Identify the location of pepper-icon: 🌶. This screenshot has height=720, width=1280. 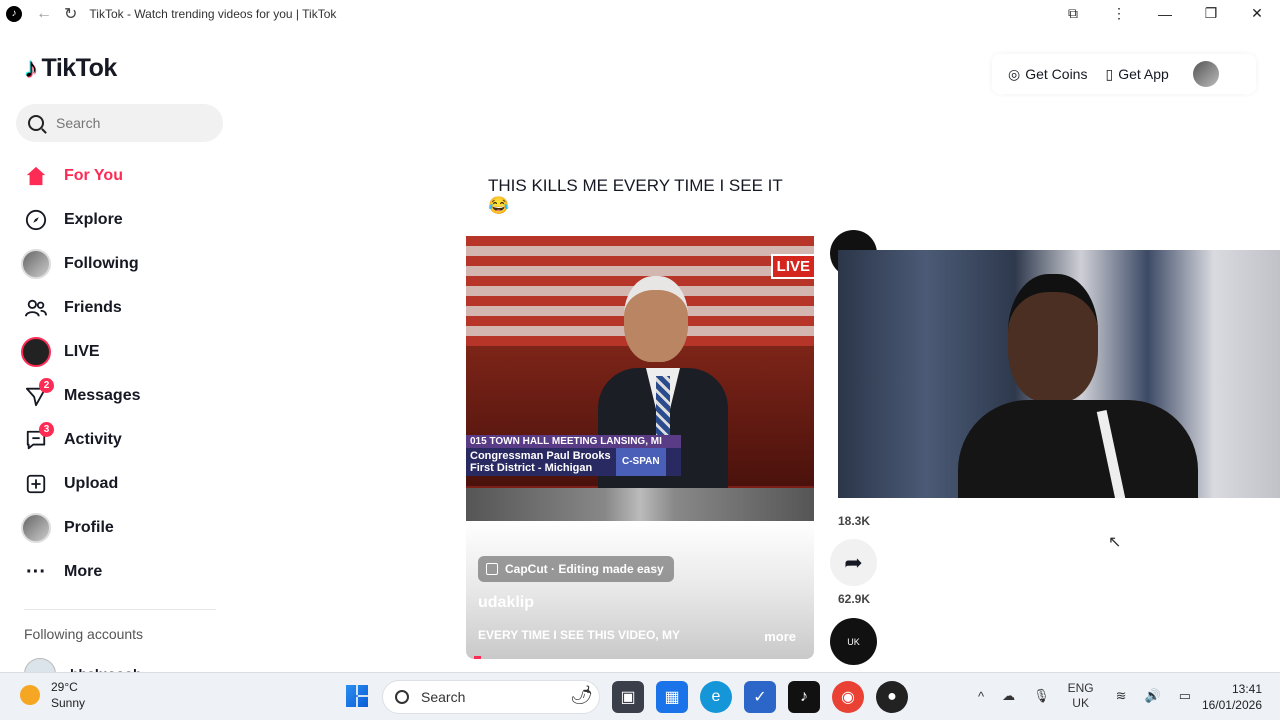
(581, 695).